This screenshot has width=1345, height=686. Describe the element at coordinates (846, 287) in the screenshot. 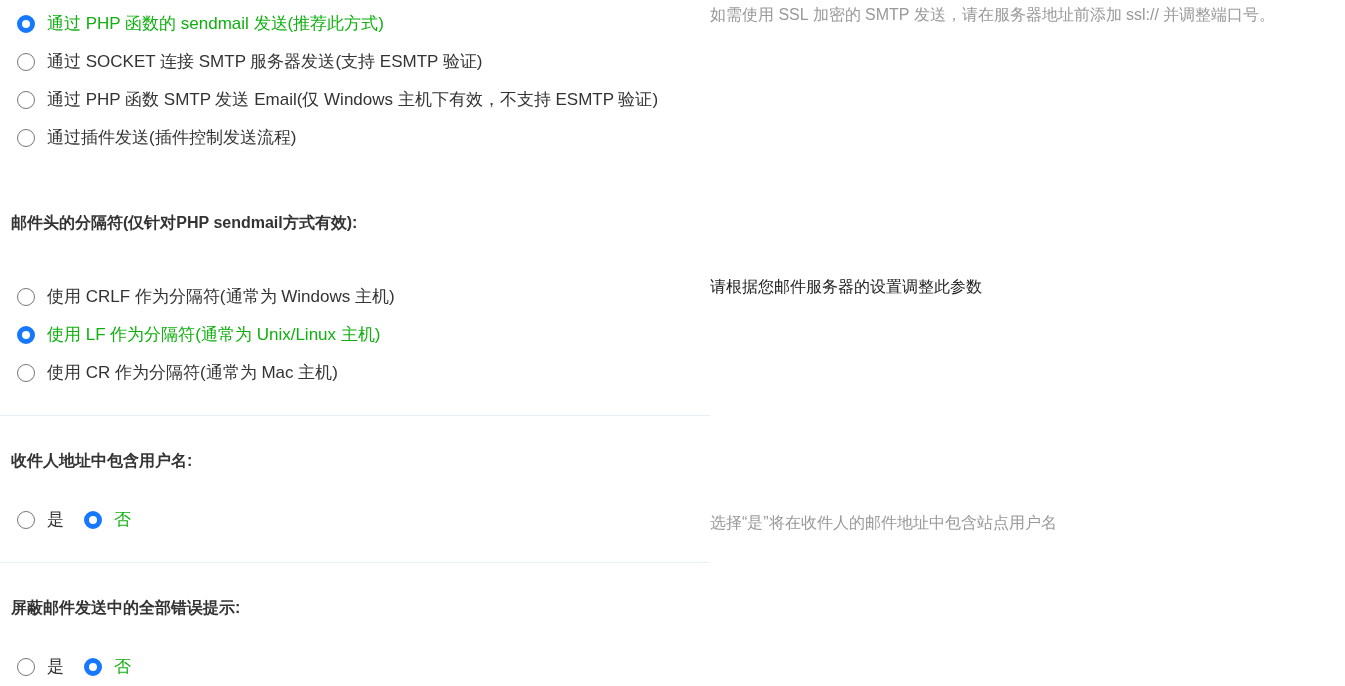

I see `hint-text: 请根据您邮件服务器的设置调整此参数` at that location.